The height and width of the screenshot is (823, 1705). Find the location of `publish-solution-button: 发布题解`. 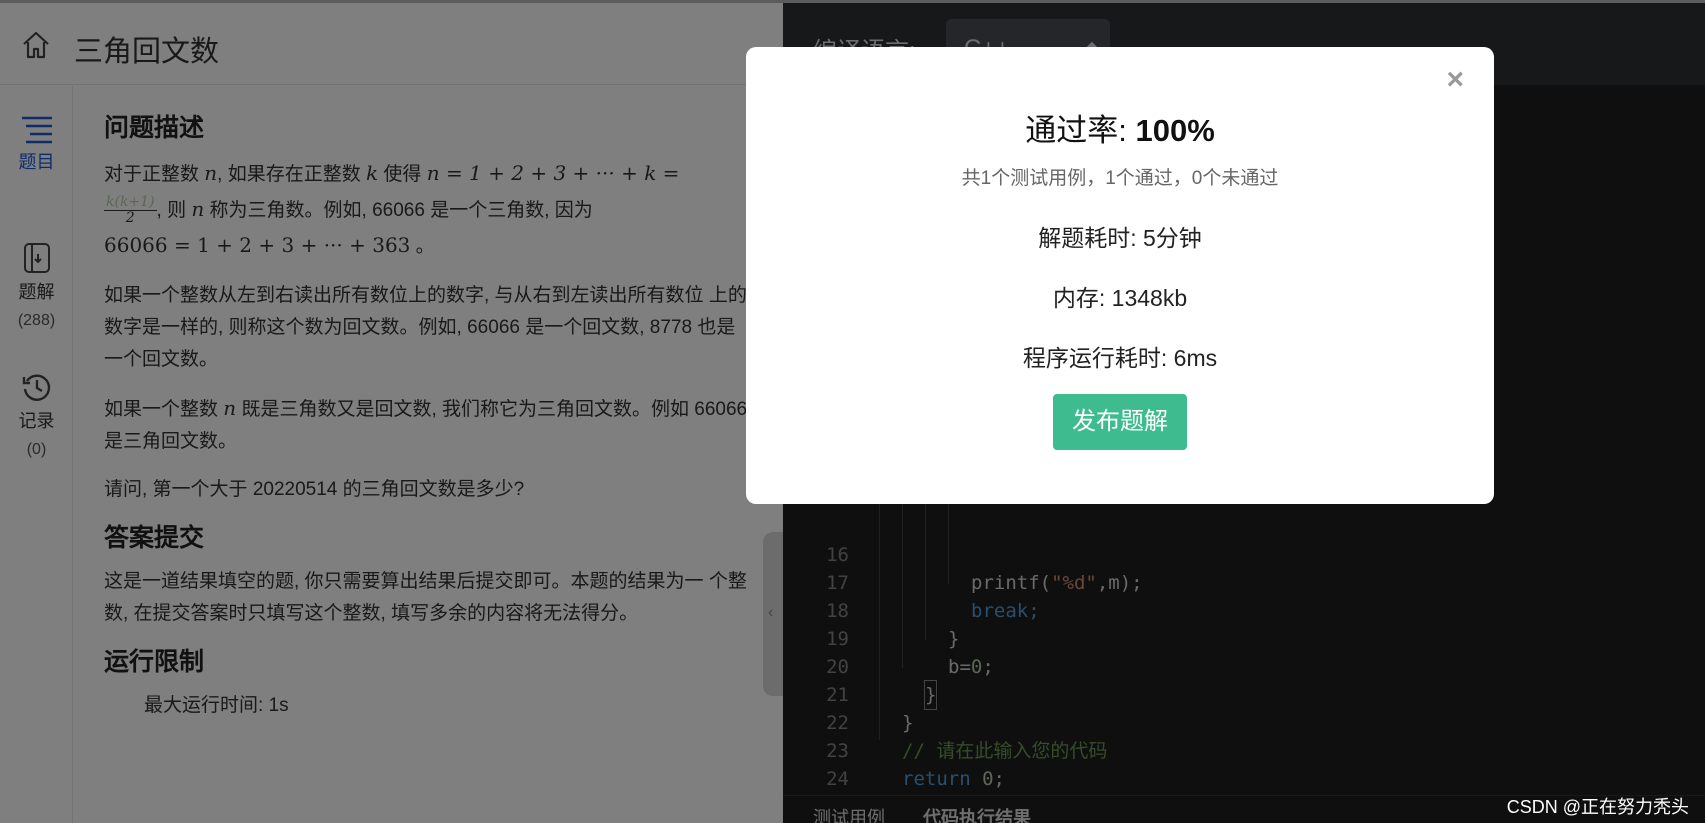

publish-solution-button: 发布题解 is located at coordinates (1120, 422).